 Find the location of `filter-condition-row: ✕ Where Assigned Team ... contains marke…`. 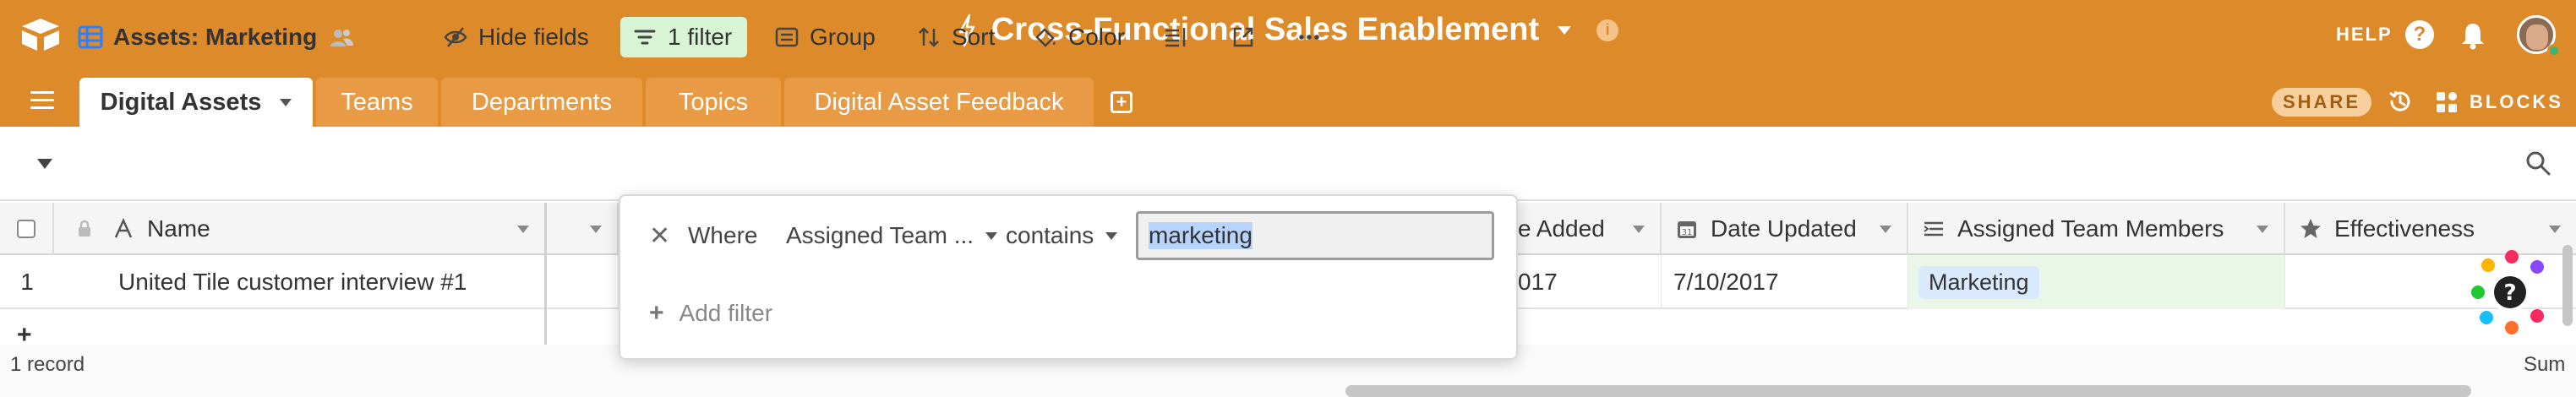

filter-condition-row: ✕ Where Assigned Team ... contains marke… is located at coordinates (1068, 235).